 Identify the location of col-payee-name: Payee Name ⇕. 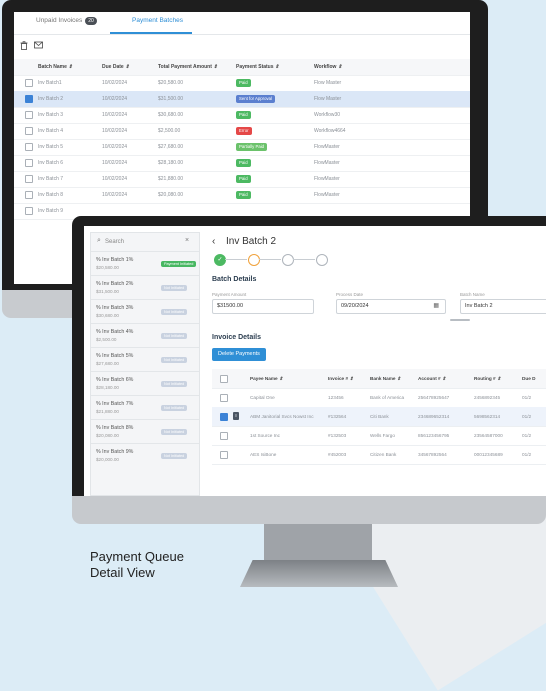
(266, 379).